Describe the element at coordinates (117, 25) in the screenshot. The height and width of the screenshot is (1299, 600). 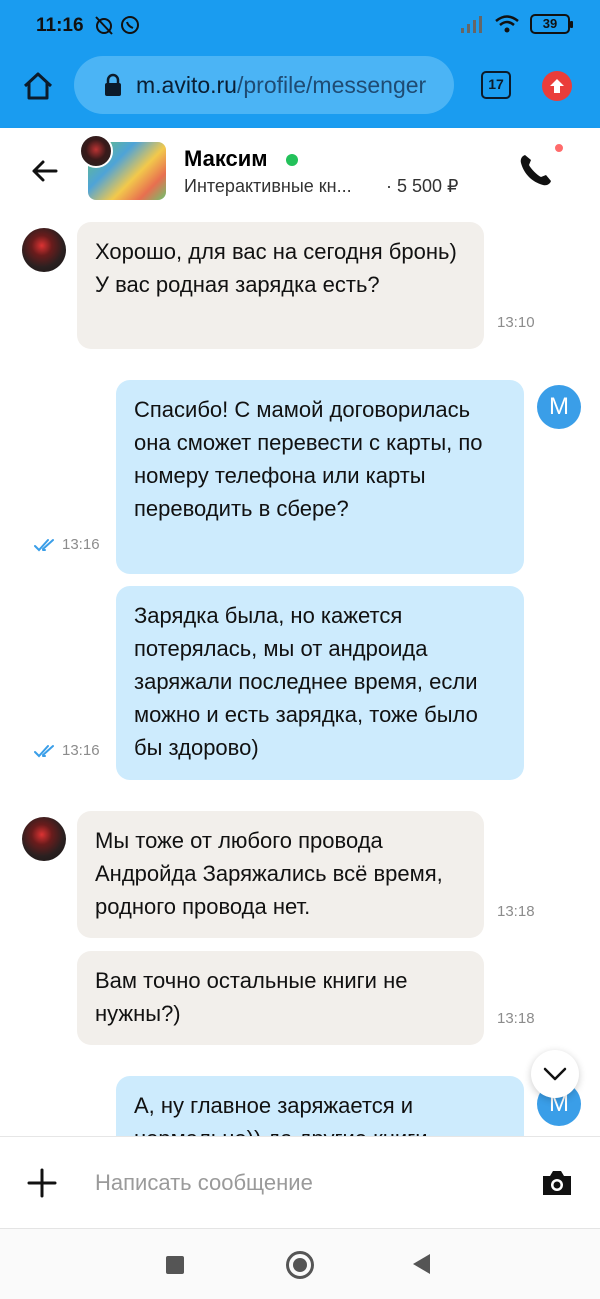
I see `status-notification-icons` at that location.